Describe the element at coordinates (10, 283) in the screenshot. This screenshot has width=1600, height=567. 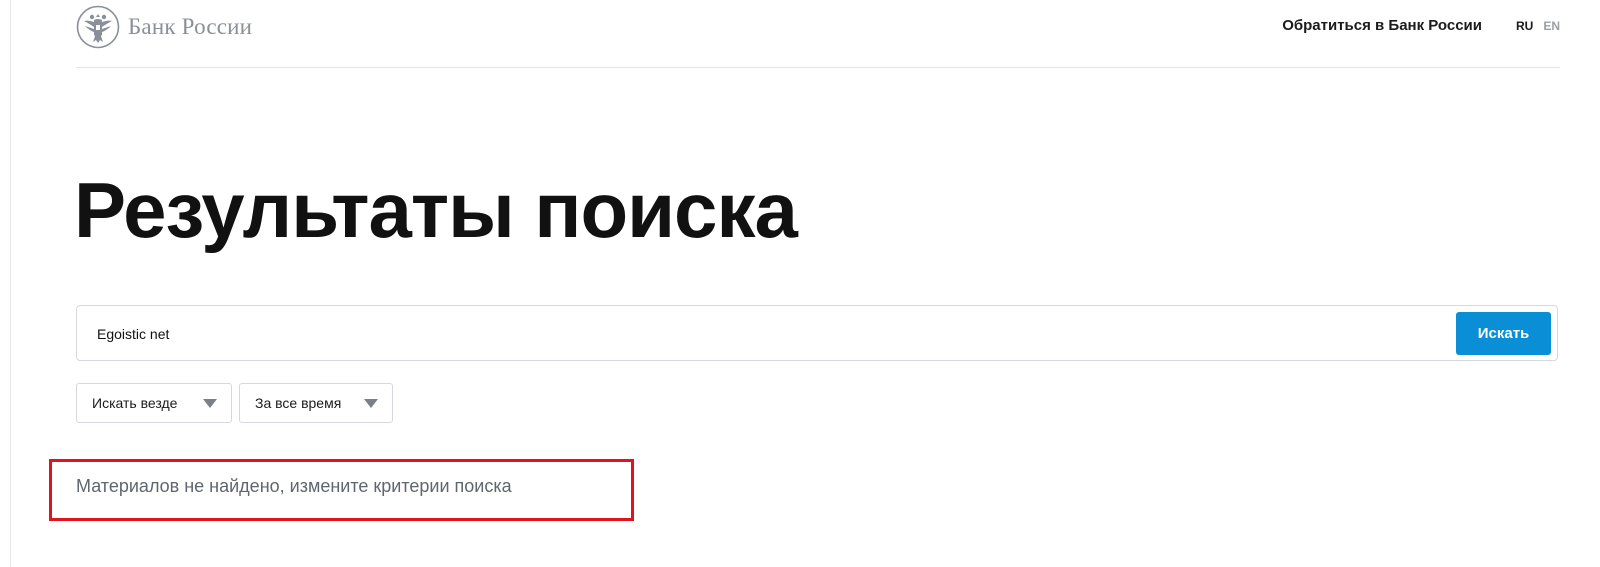
I see `left-divider` at that location.